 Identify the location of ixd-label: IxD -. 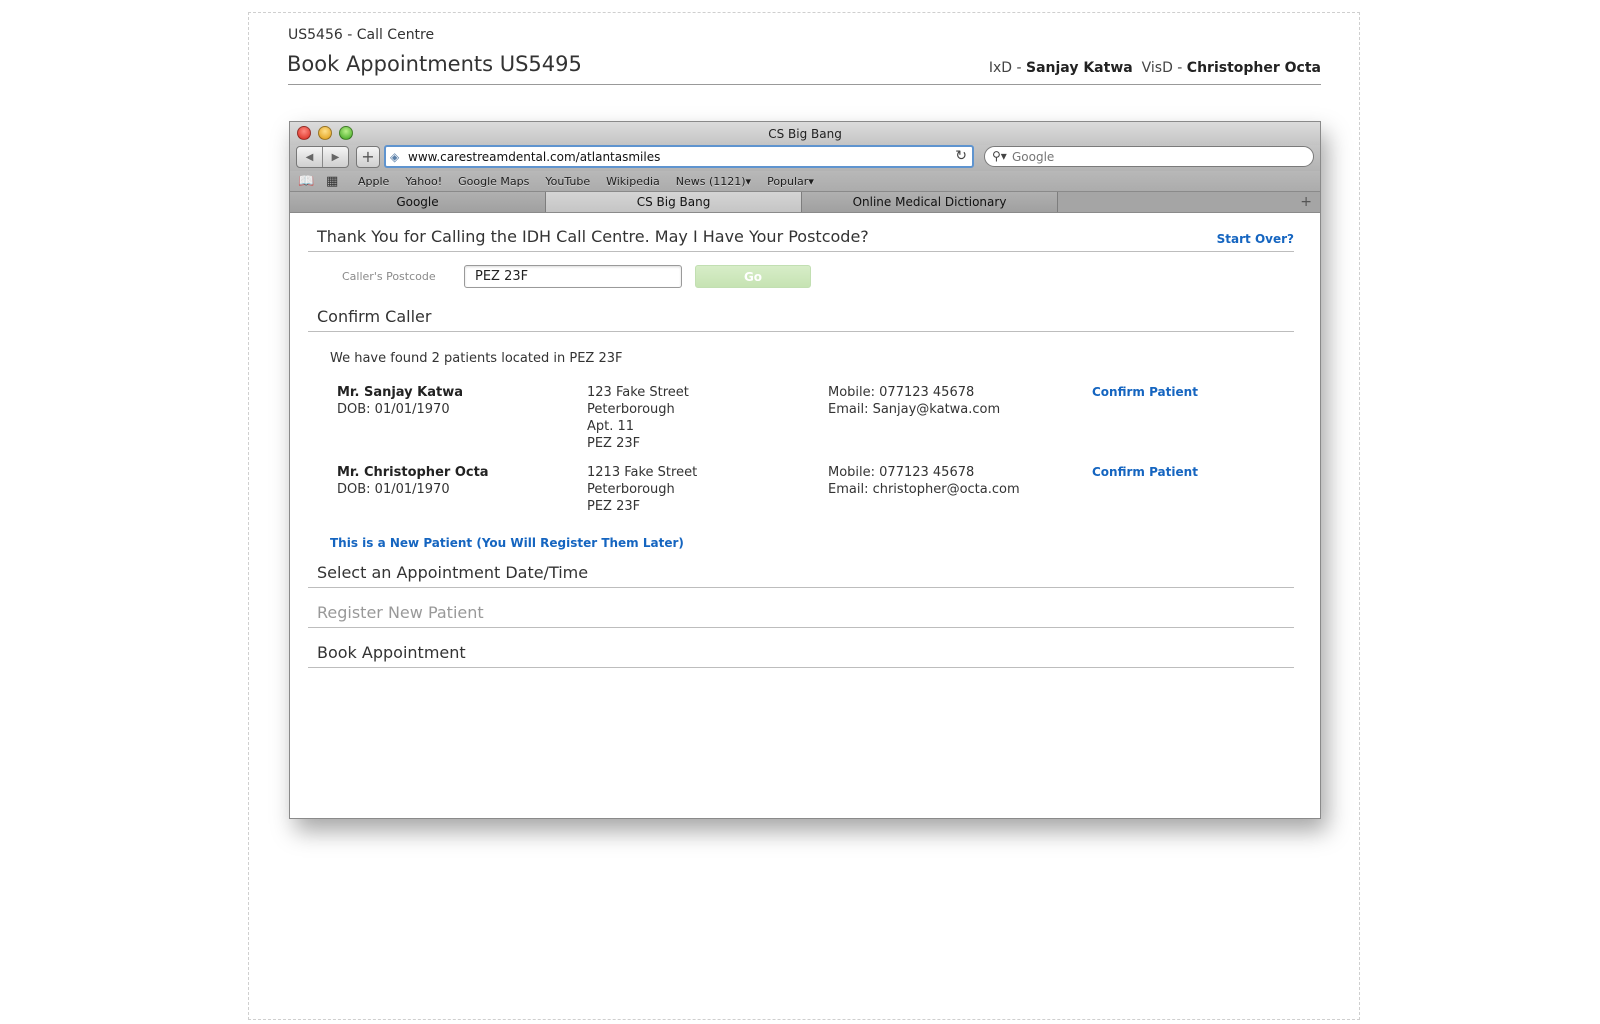
(1007, 68).